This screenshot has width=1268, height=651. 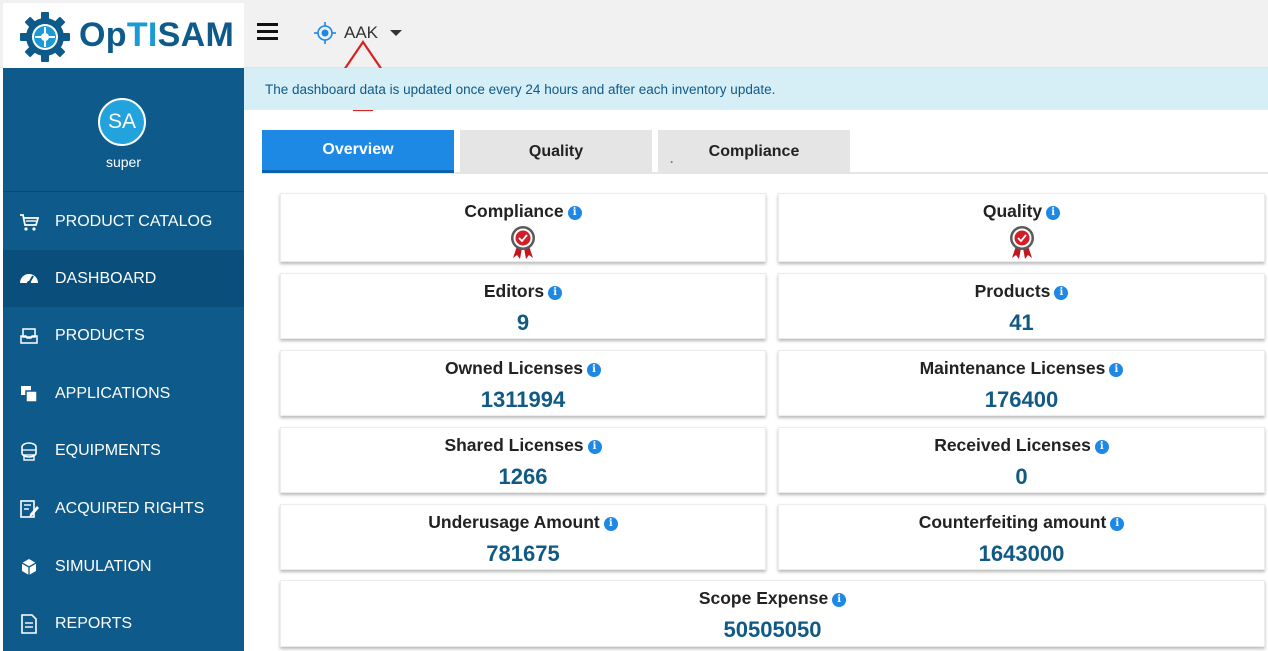 I want to click on user-profile: SA super, so click(x=123, y=130).